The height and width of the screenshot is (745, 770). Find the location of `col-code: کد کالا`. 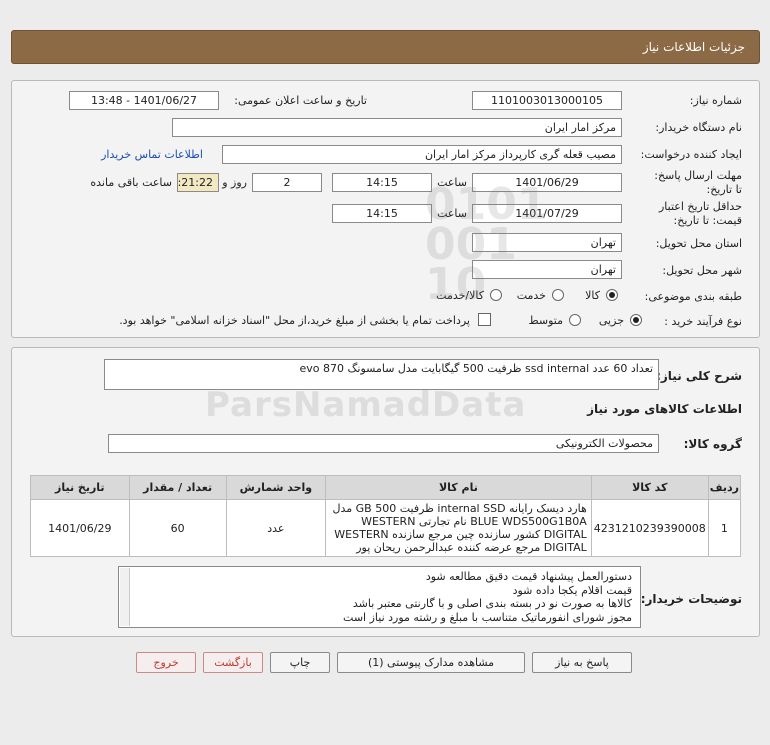

col-code: کد کالا is located at coordinates (649, 487).